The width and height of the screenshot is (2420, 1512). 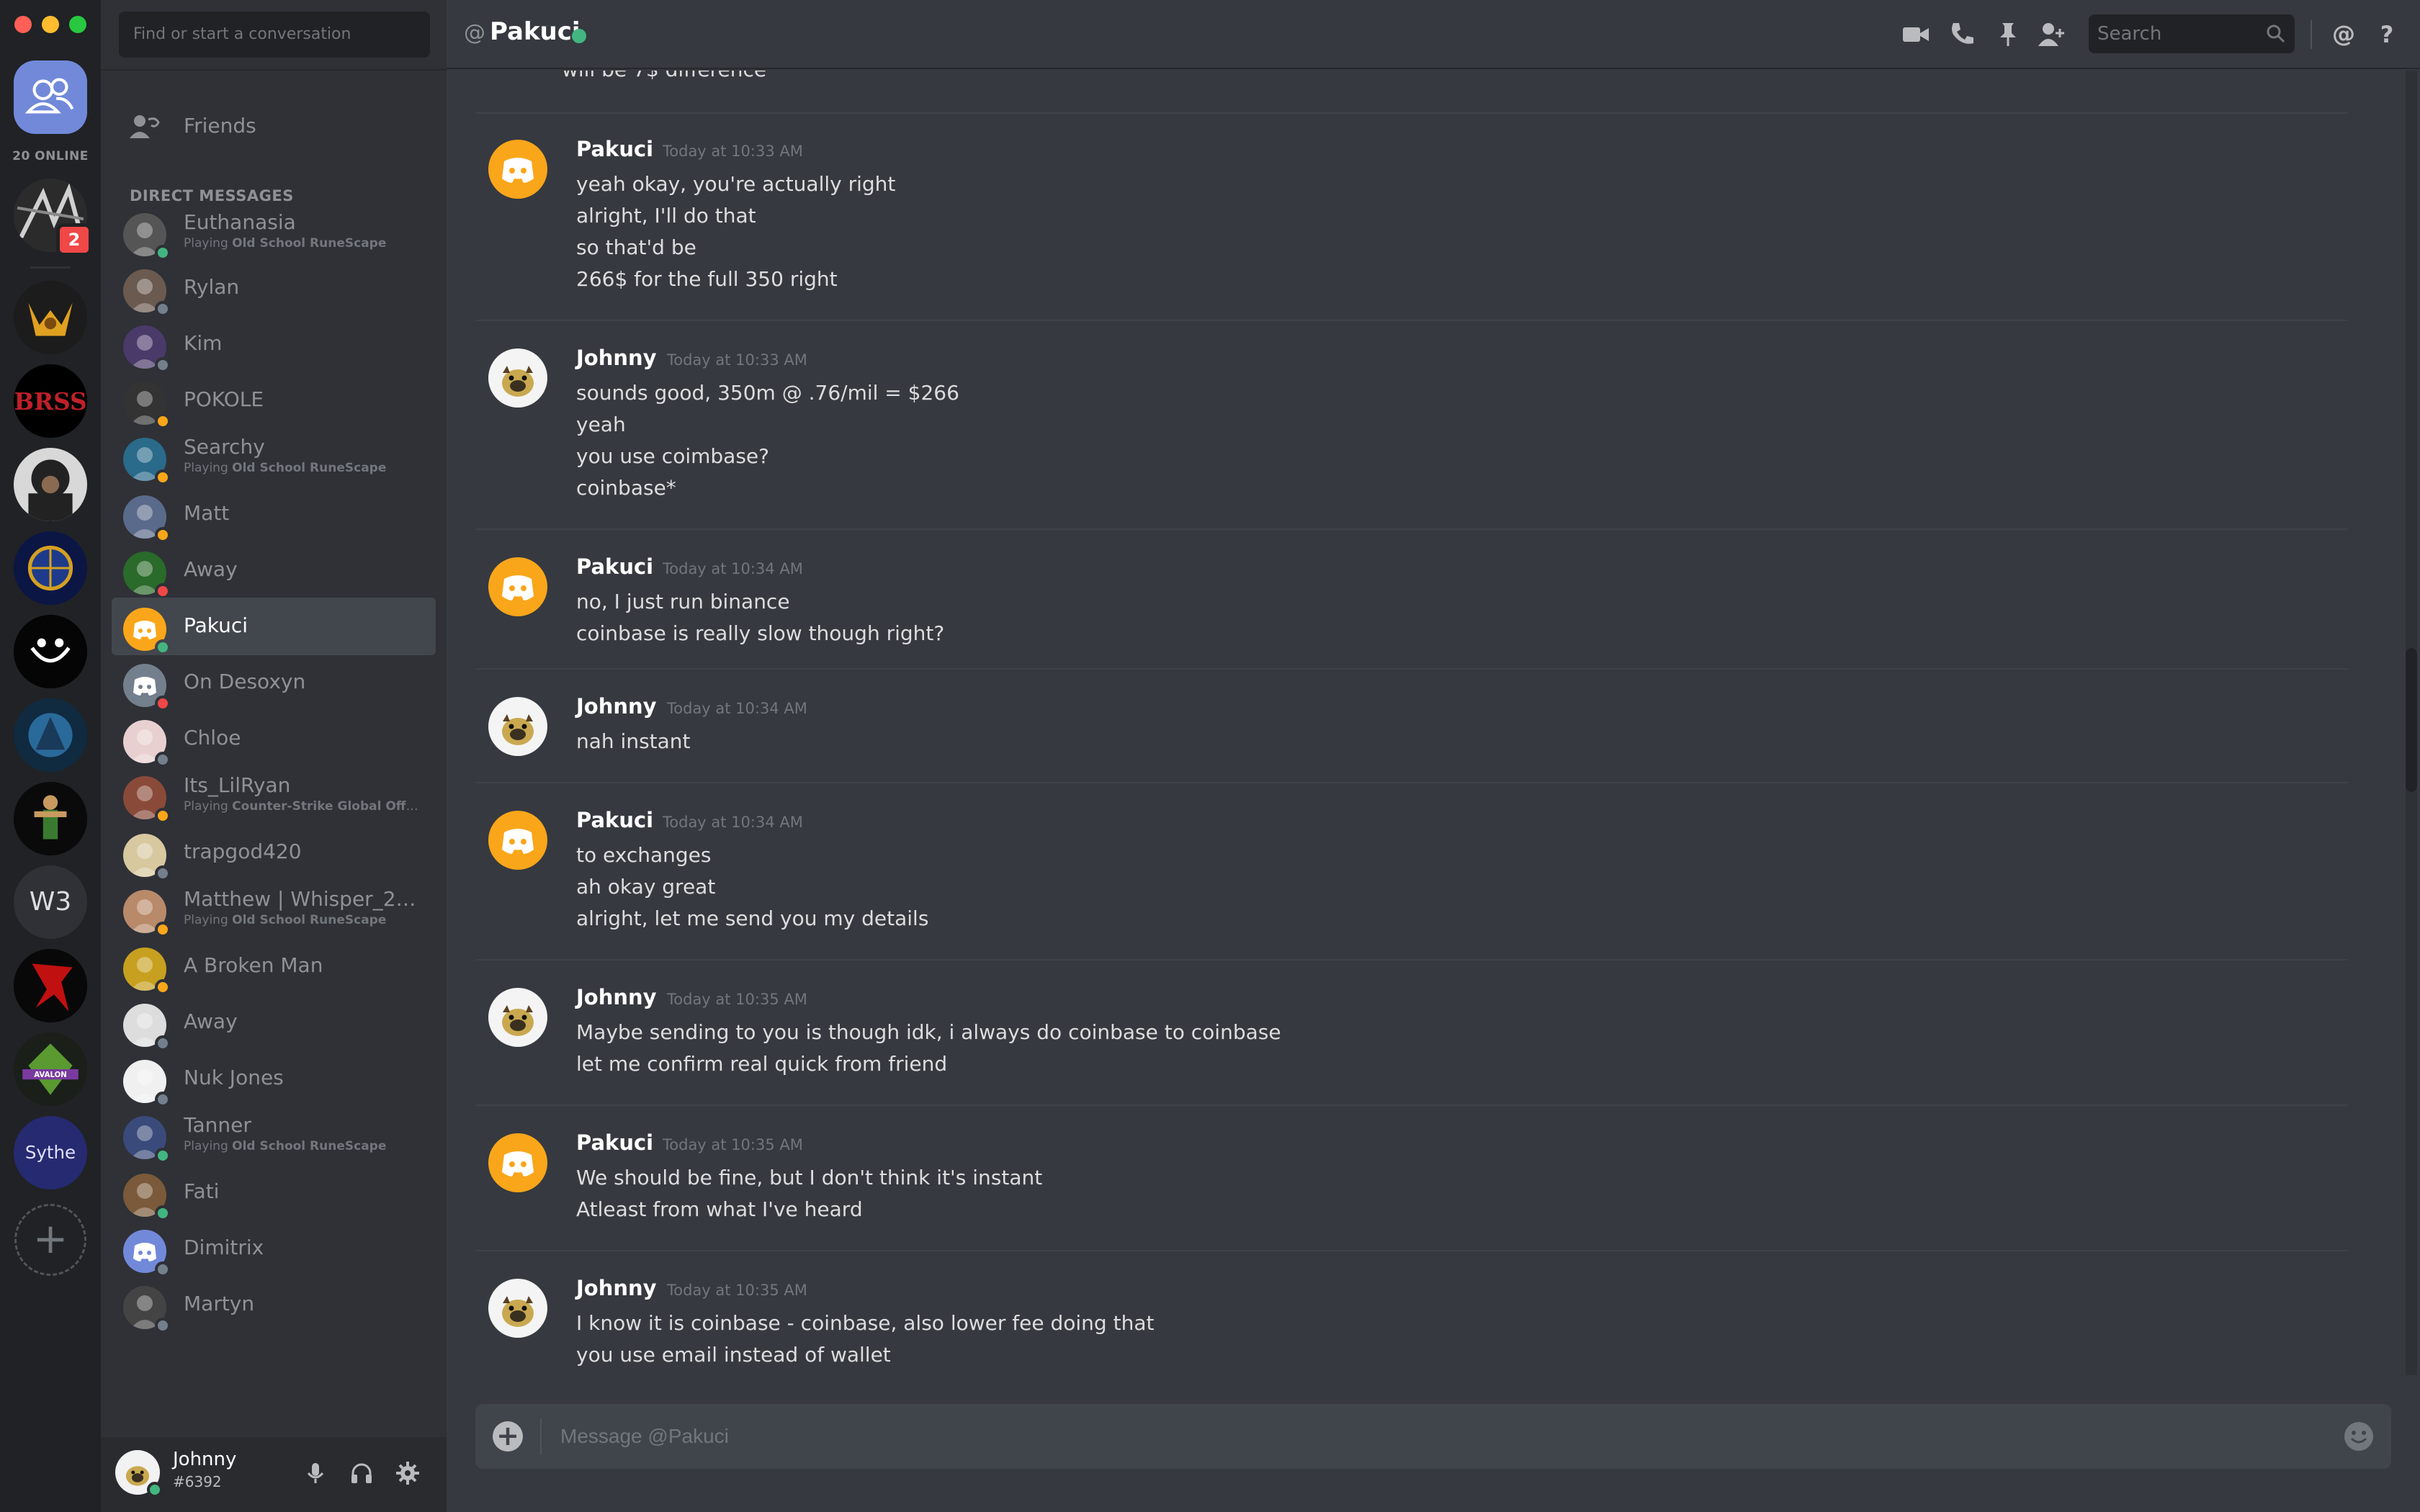 I want to click on dm-item: Tanner Playing Old School RuneScape, so click(x=274, y=1135).